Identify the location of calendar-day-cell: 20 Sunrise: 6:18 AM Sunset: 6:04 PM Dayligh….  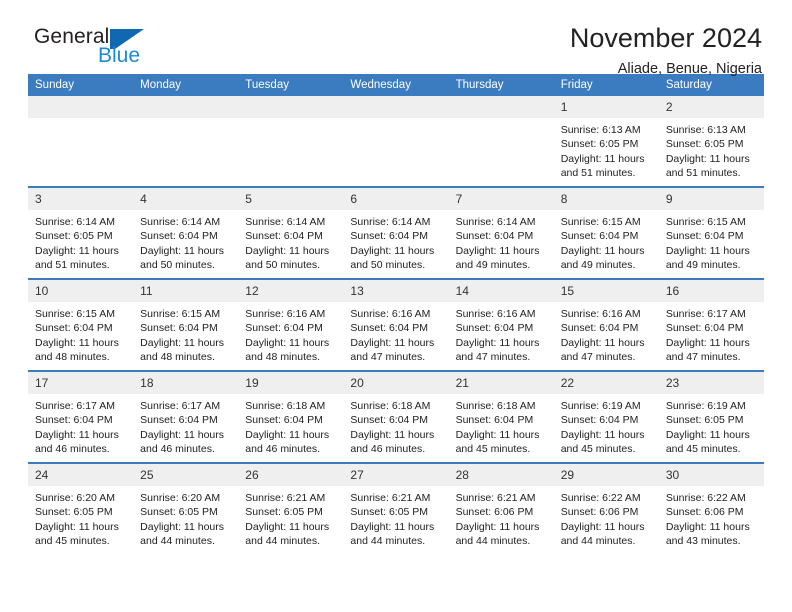
(396, 416).